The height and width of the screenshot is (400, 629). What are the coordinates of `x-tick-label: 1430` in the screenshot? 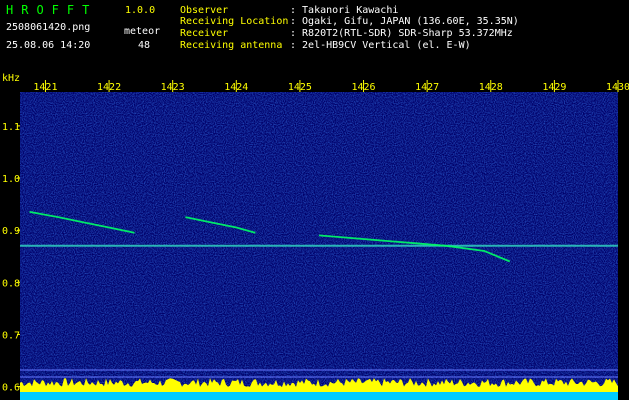 It's located at (617, 87).